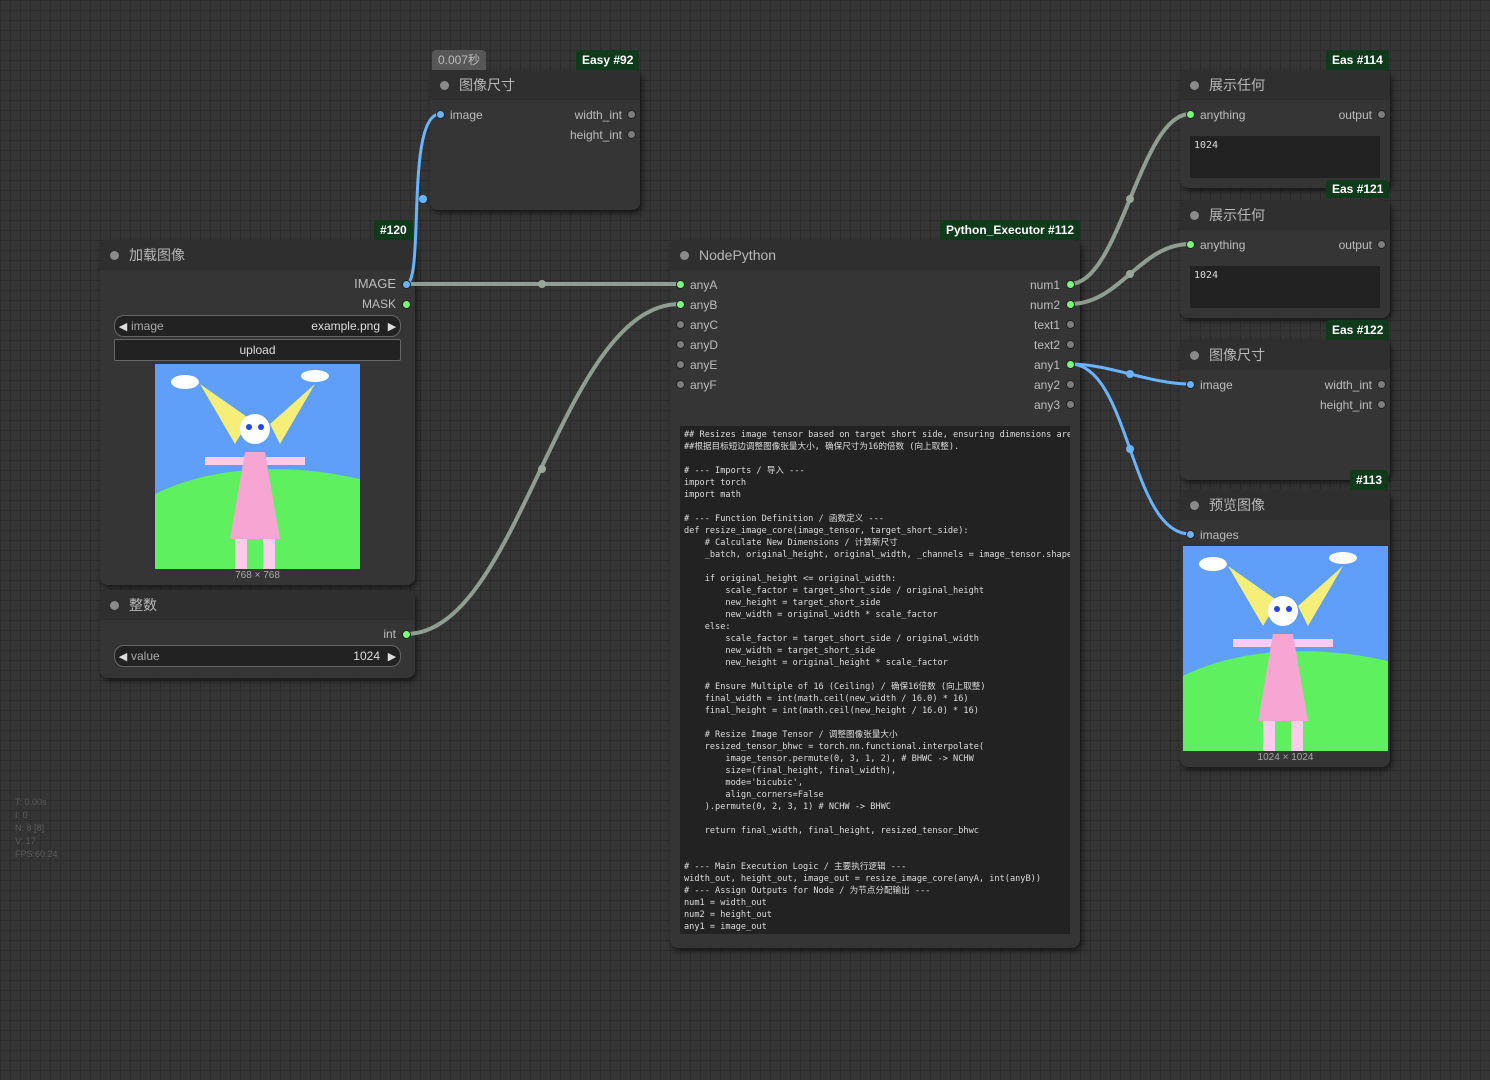  Describe the element at coordinates (257, 326) in the screenshot. I see `image-combo-widget: ◀ image example.png ▶` at that location.